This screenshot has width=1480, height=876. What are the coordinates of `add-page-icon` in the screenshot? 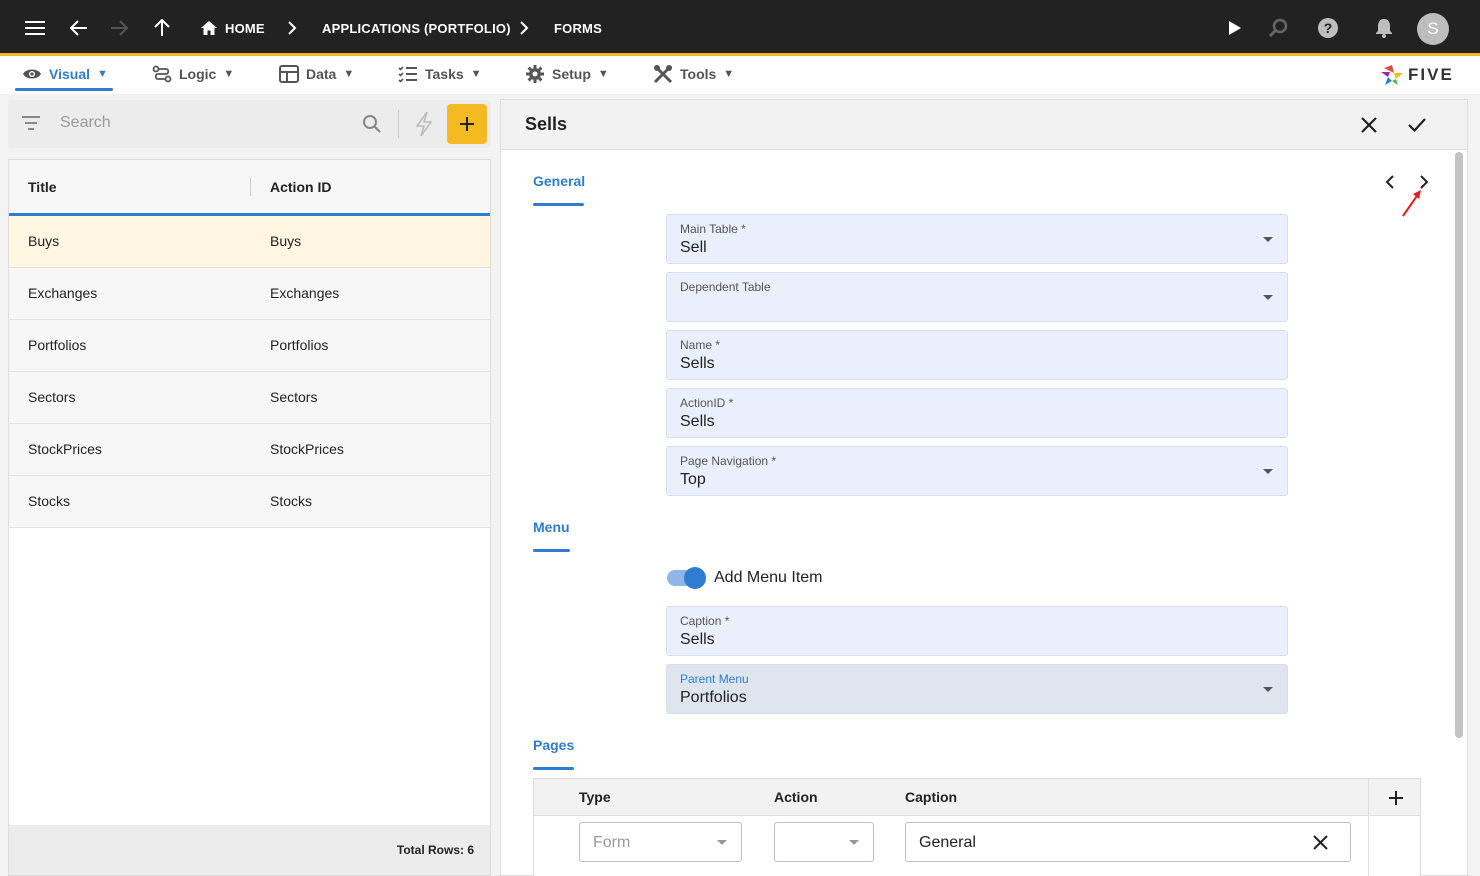 It's located at (1396, 798).